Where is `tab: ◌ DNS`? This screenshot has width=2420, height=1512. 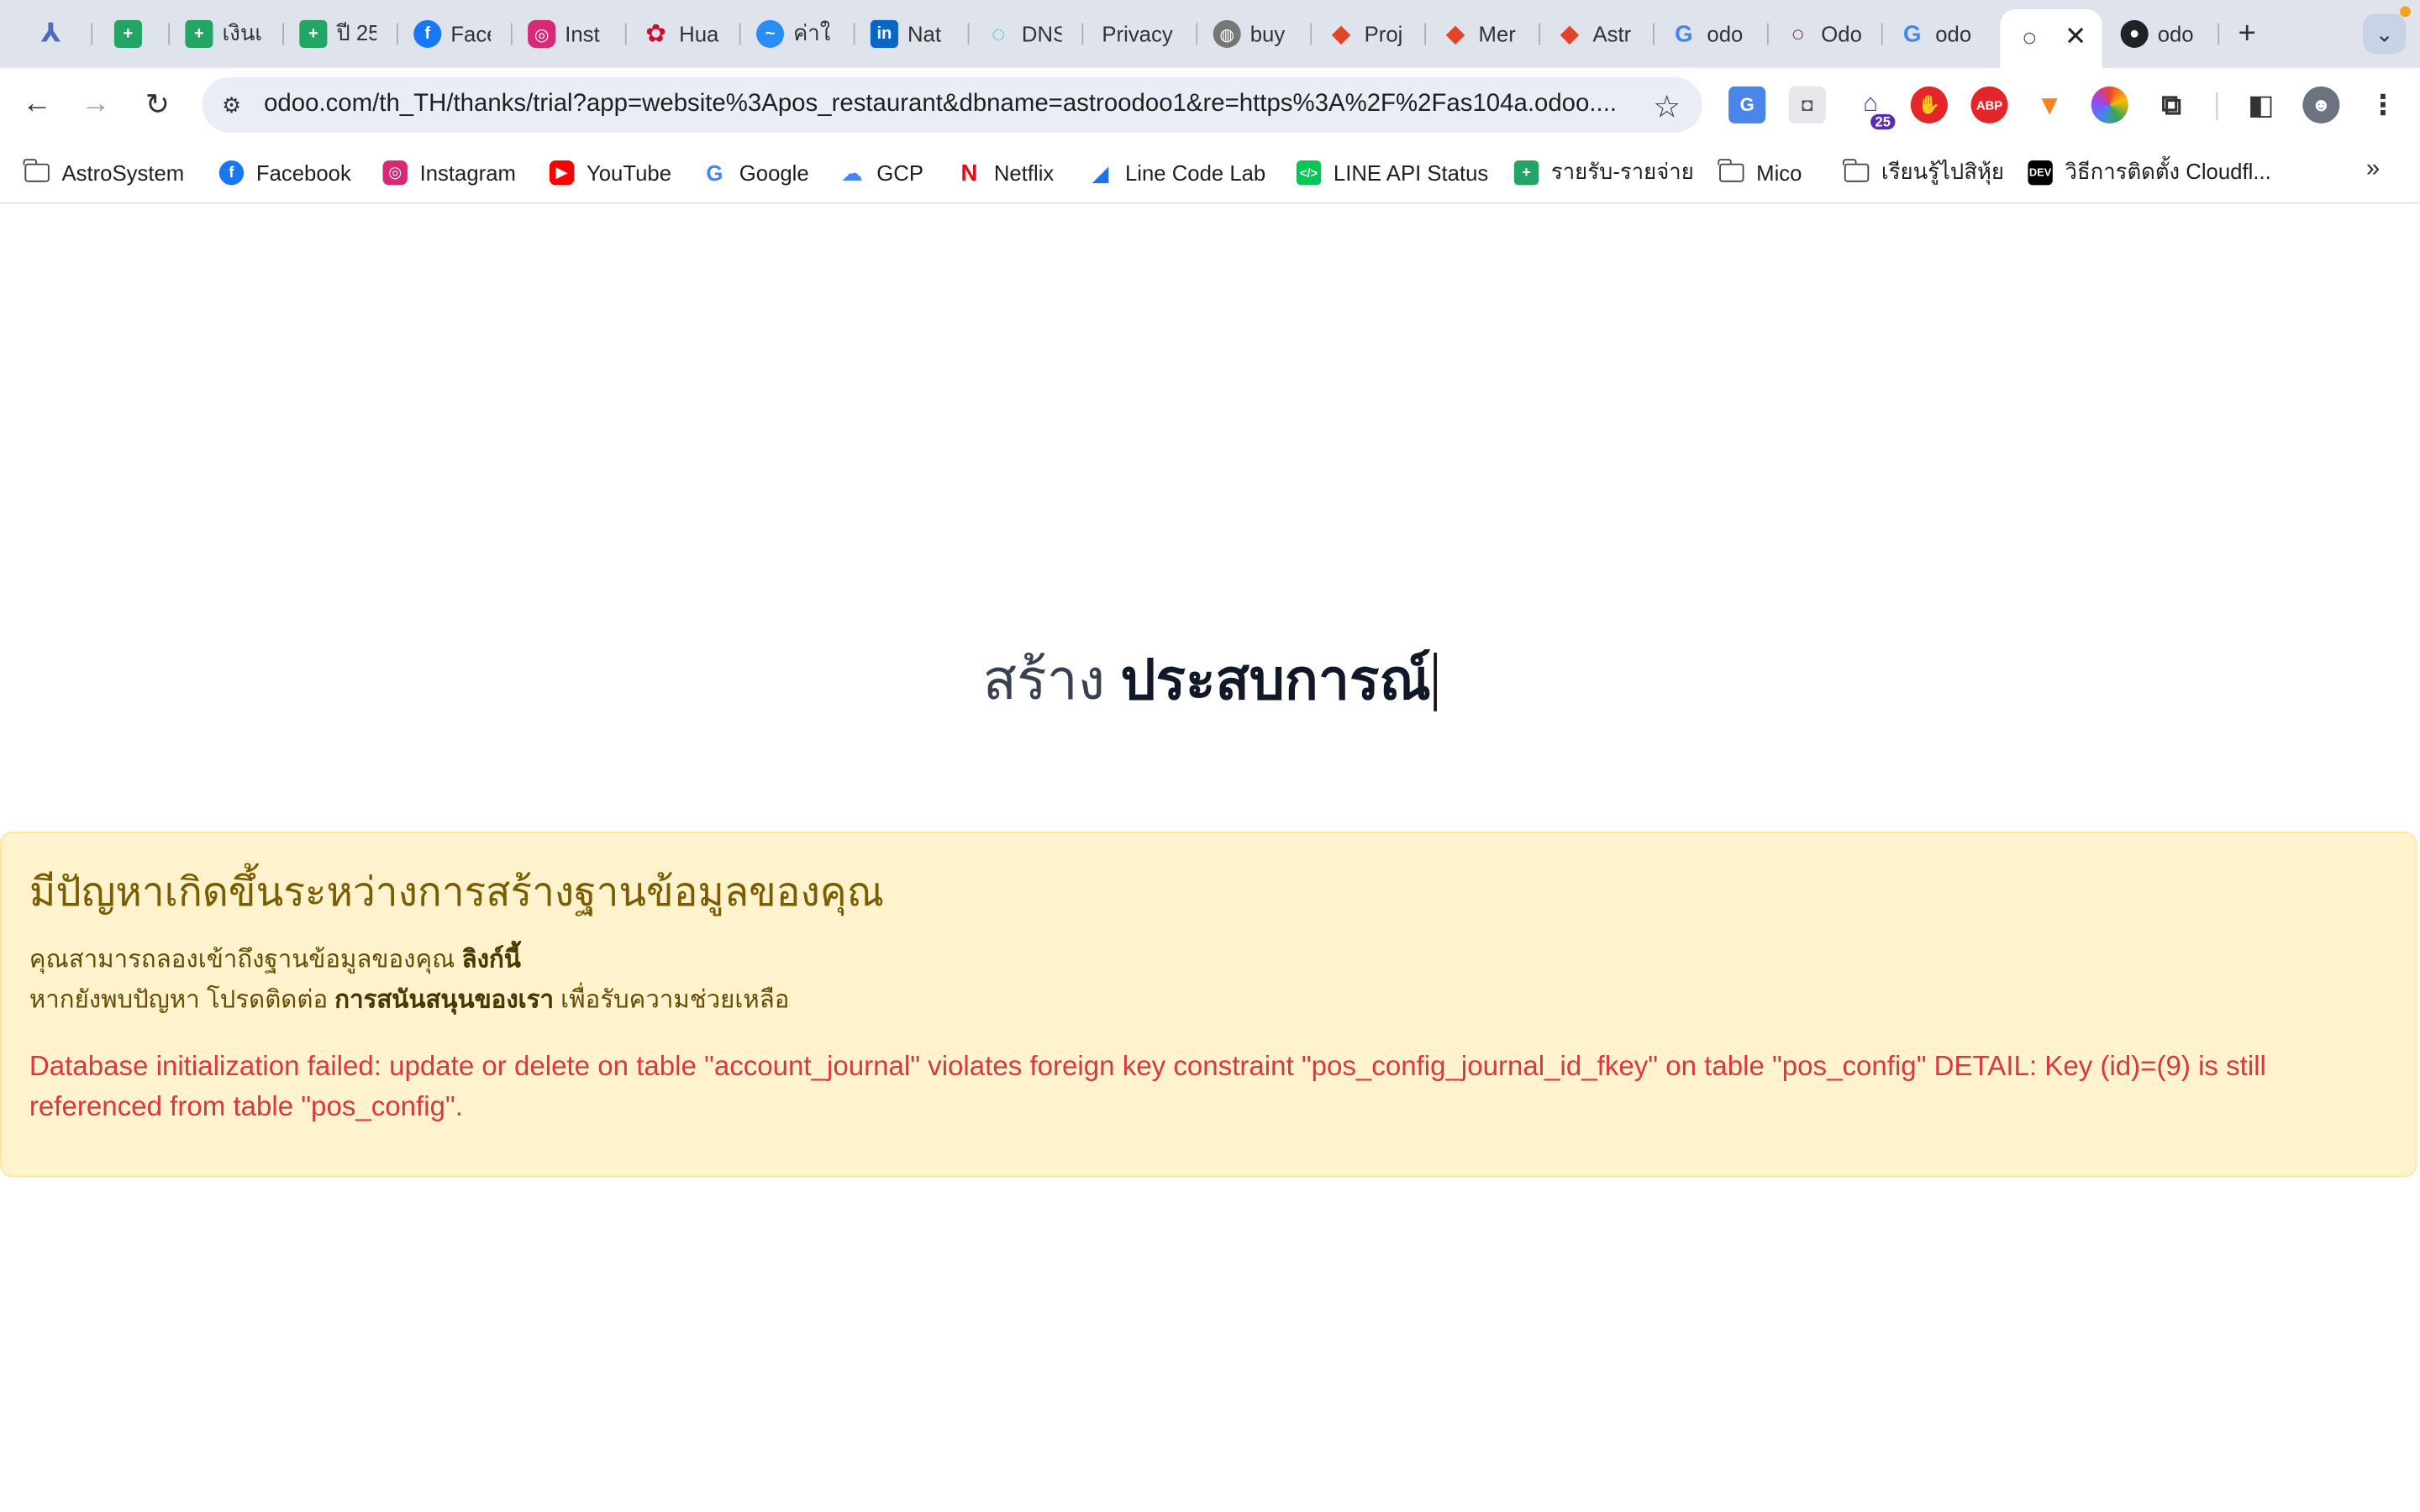 tab: ◌ DNS is located at coordinates (1026, 34).